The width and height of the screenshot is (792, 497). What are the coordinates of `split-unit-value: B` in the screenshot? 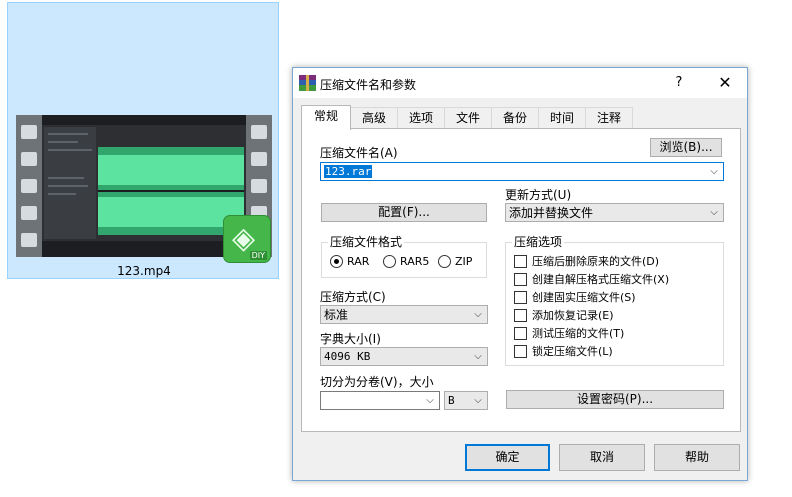 It's located at (451, 400).